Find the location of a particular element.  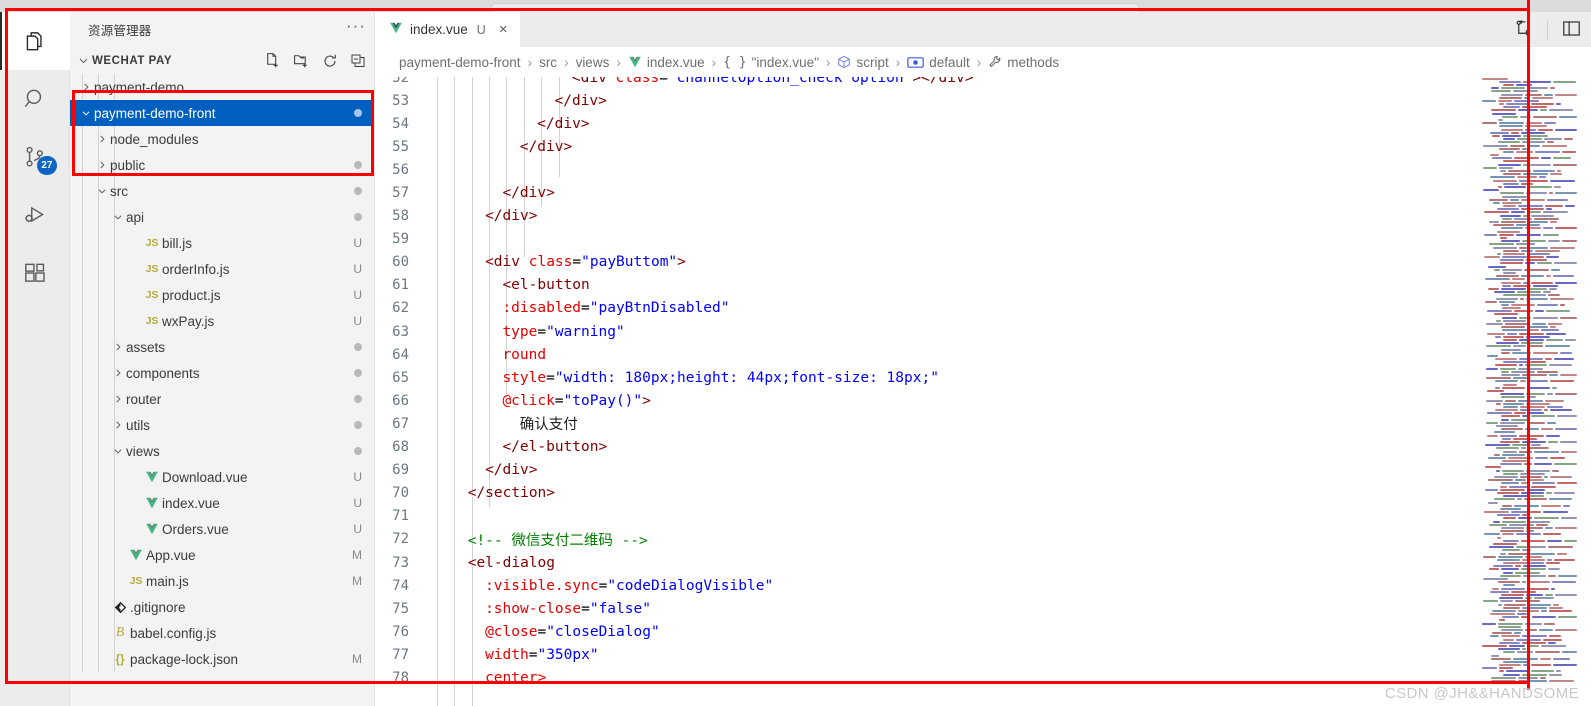

explorer-more-actions-icon: ··· is located at coordinates (356, 27).